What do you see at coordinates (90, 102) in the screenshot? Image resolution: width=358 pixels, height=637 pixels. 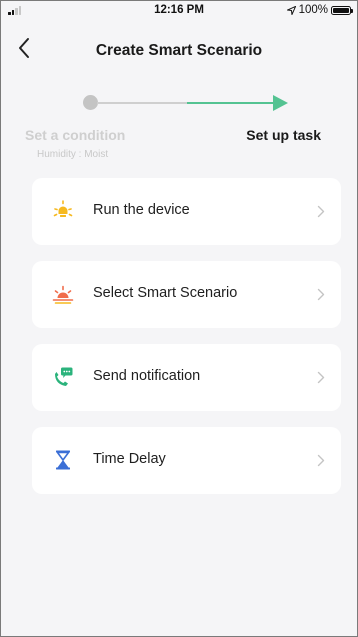 I see `step1-dot` at bounding box center [90, 102].